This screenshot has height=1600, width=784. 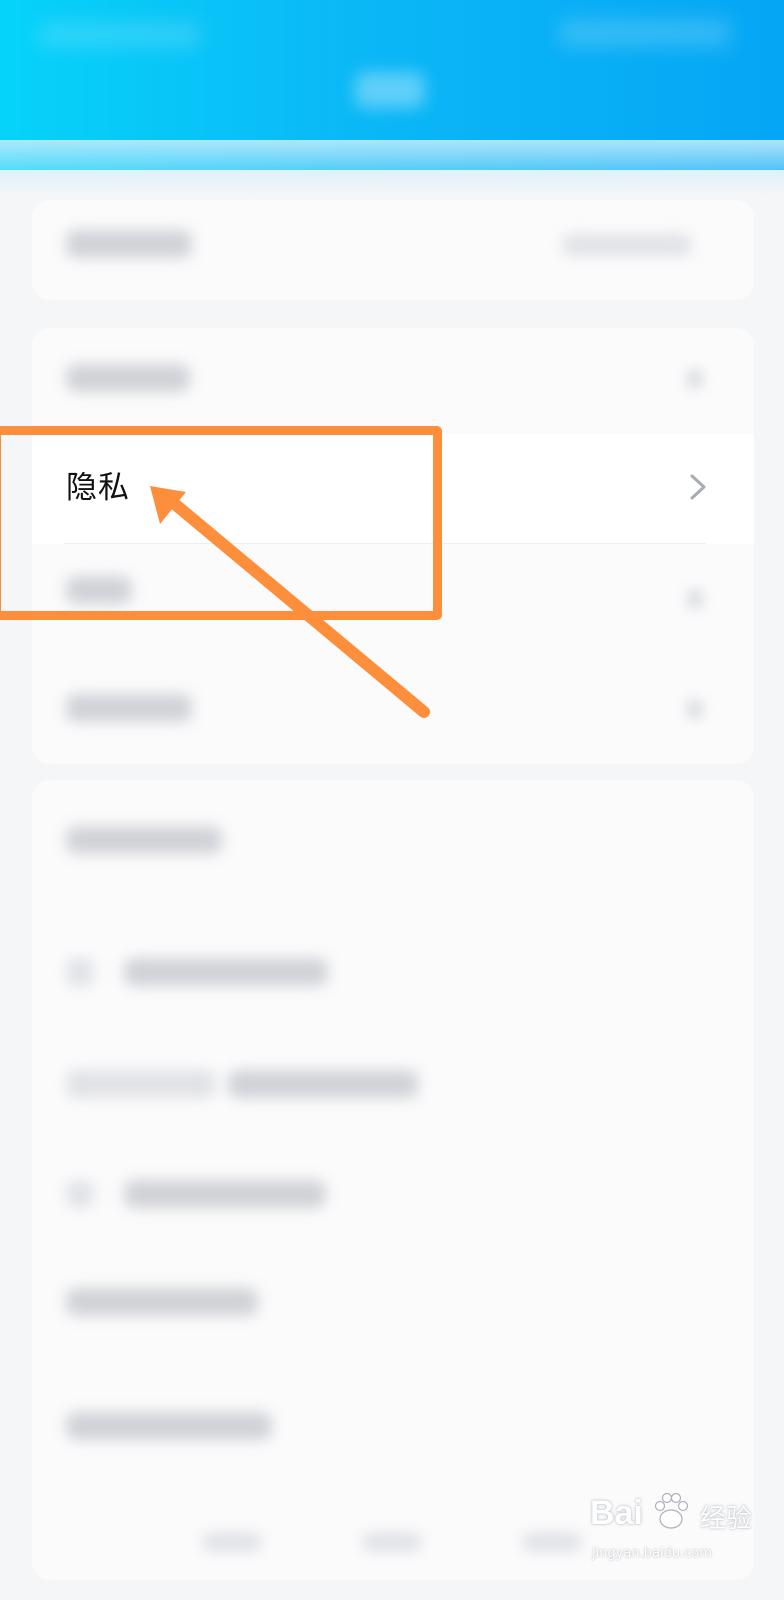 I want to click on watermark-brand: Bai, so click(x=616, y=1513).